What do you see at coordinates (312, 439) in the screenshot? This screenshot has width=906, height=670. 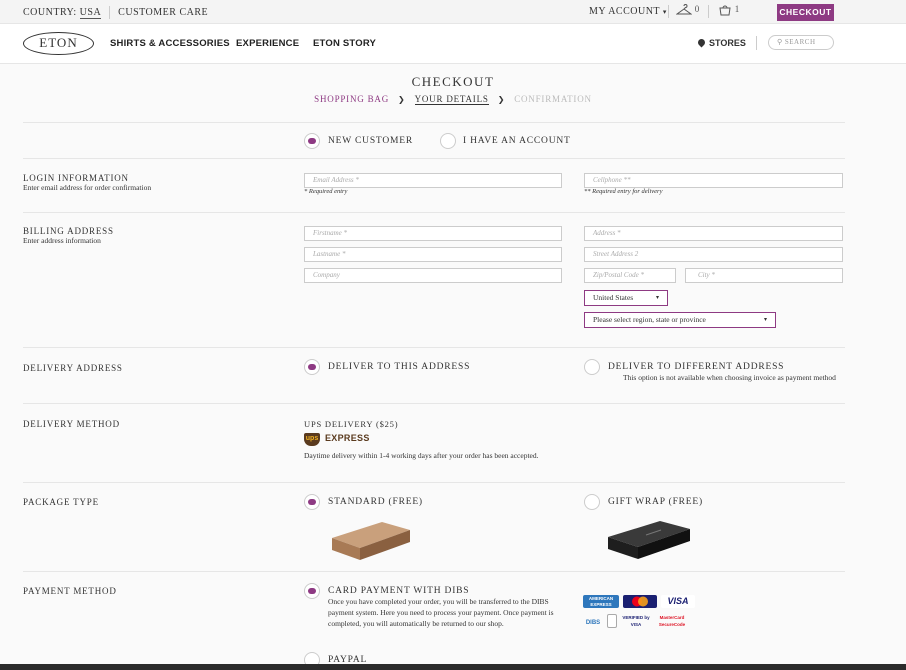 I see `ups-logo: ups` at bounding box center [312, 439].